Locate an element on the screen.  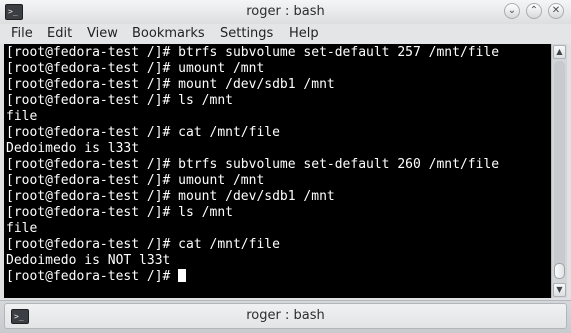
menu-bar: File Edit View Bookmarks Settings Help is located at coordinates (285, 34).